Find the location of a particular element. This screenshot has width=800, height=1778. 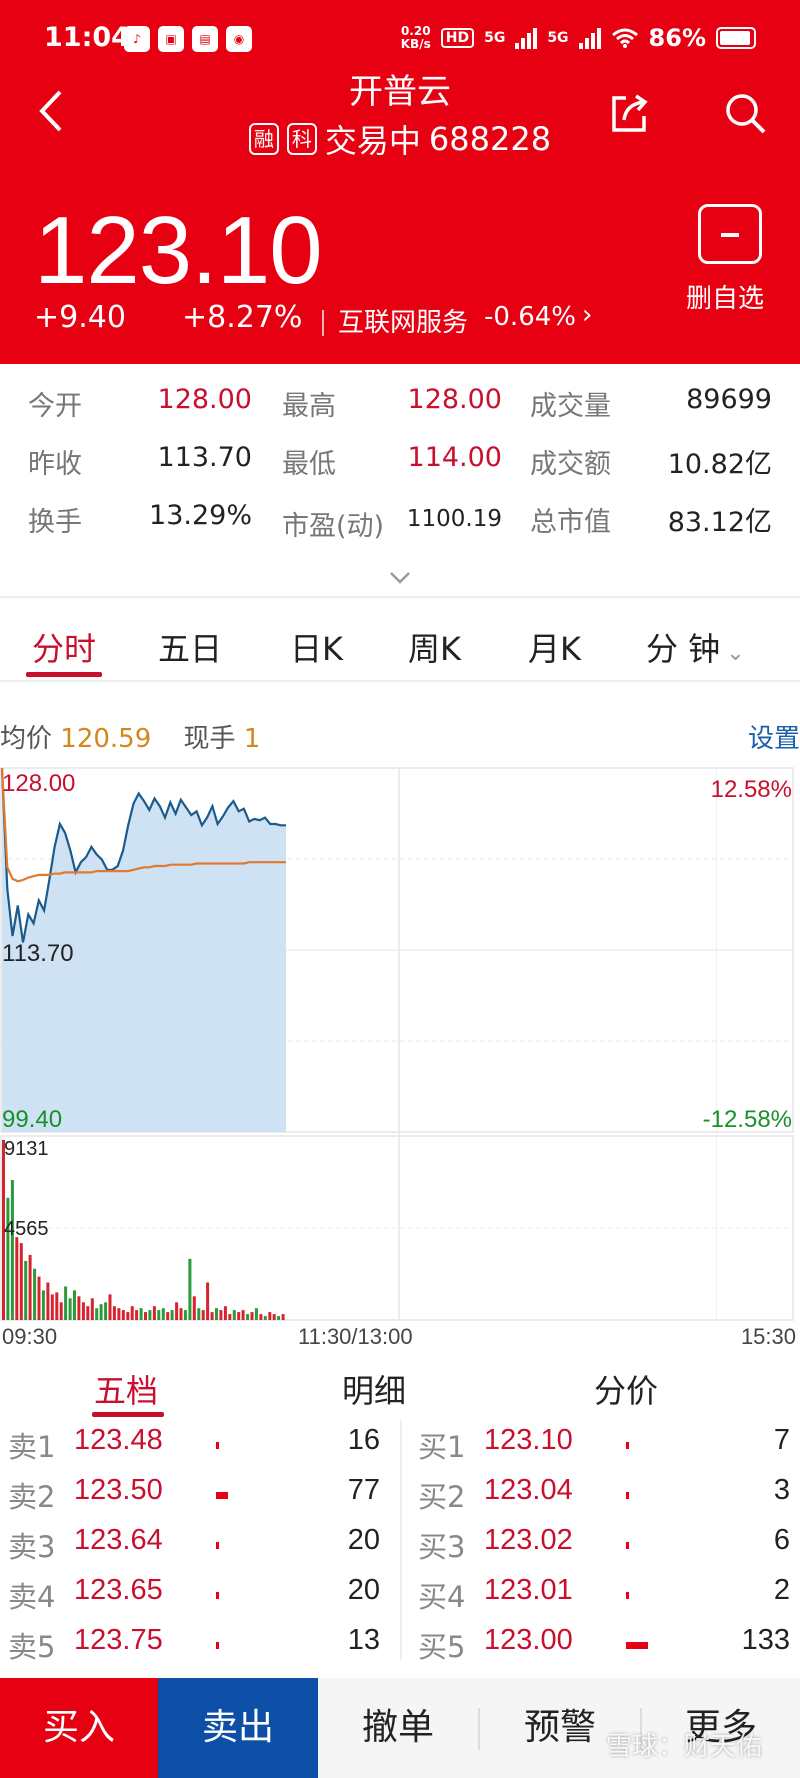

share-icon is located at coordinates (630, 113).